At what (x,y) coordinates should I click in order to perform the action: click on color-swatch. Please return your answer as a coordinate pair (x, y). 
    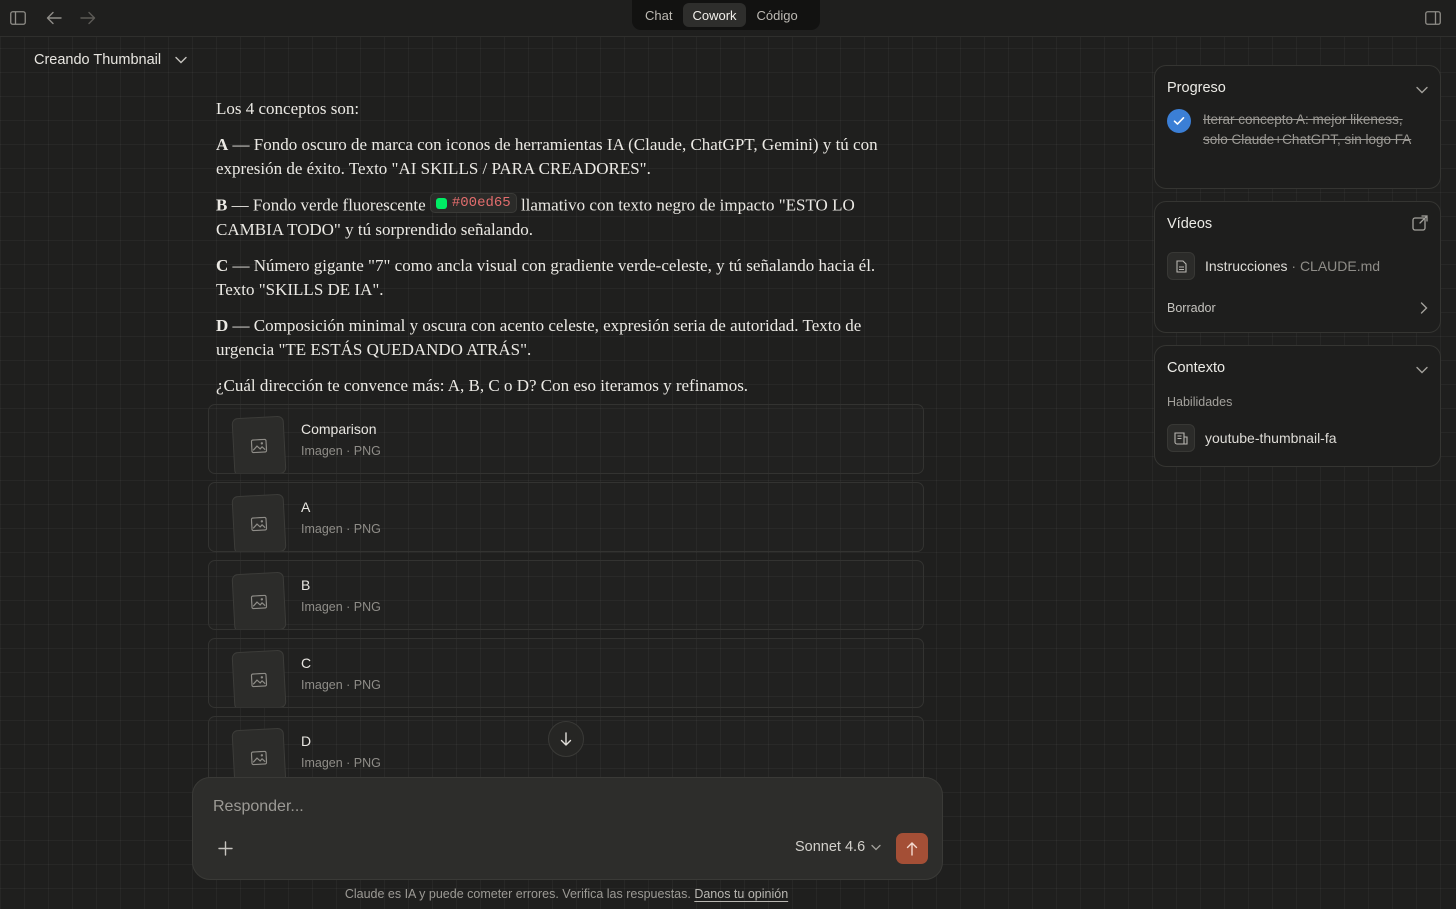
    Looking at the image, I should click on (441, 203).